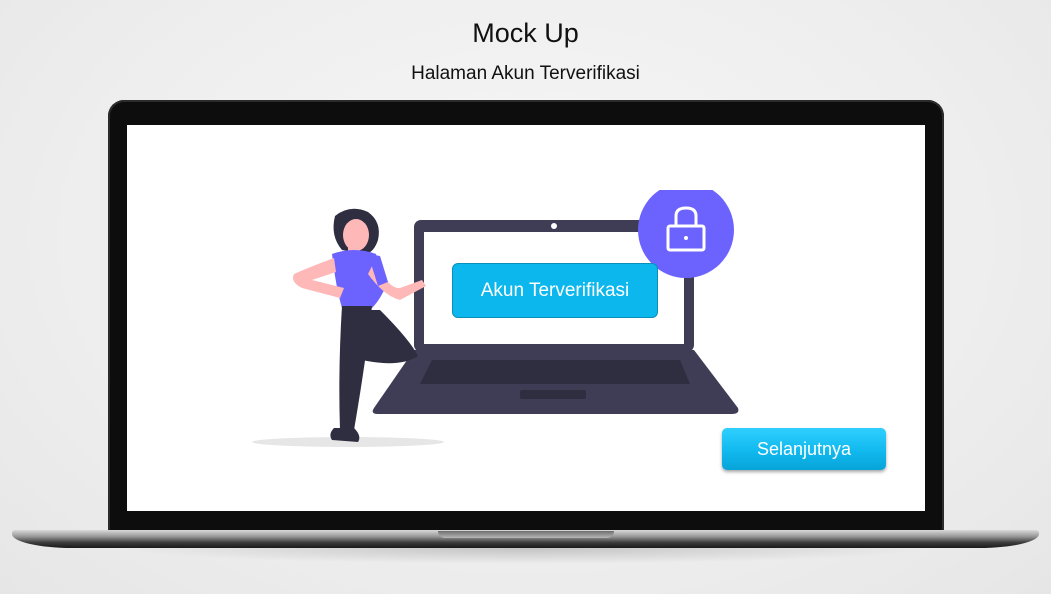  What do you see at coordinates (525, 73) in the screenshot?
I see `page-subtitle: Halaman Akun Terverifikasi` at bounding box center [525, 73].